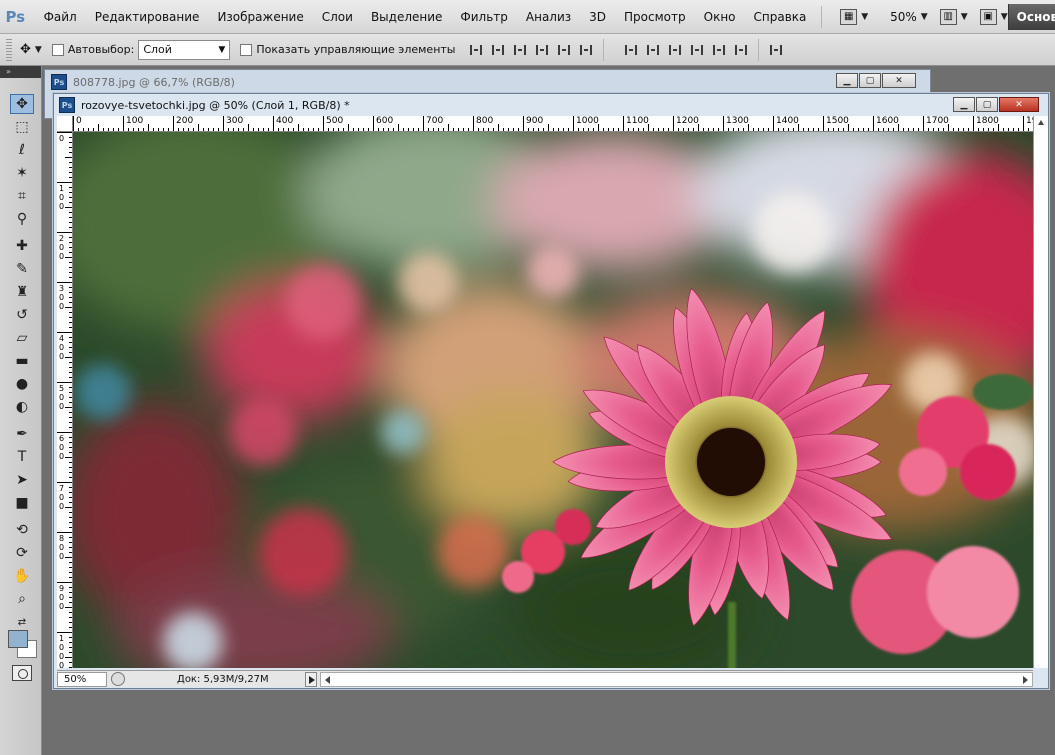  Describe the element at coordinates (720, 17) in the screenshot. I see `menu-window: Окно` at that location.